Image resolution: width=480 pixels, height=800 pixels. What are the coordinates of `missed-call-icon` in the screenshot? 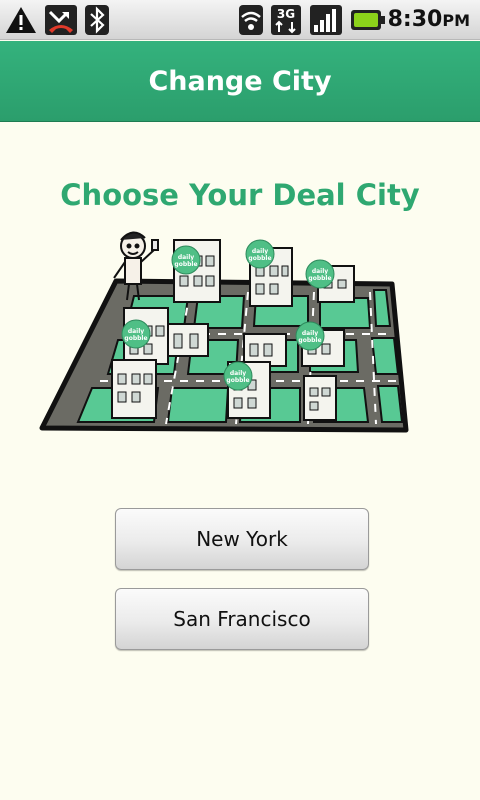 It's located at (61, 20).